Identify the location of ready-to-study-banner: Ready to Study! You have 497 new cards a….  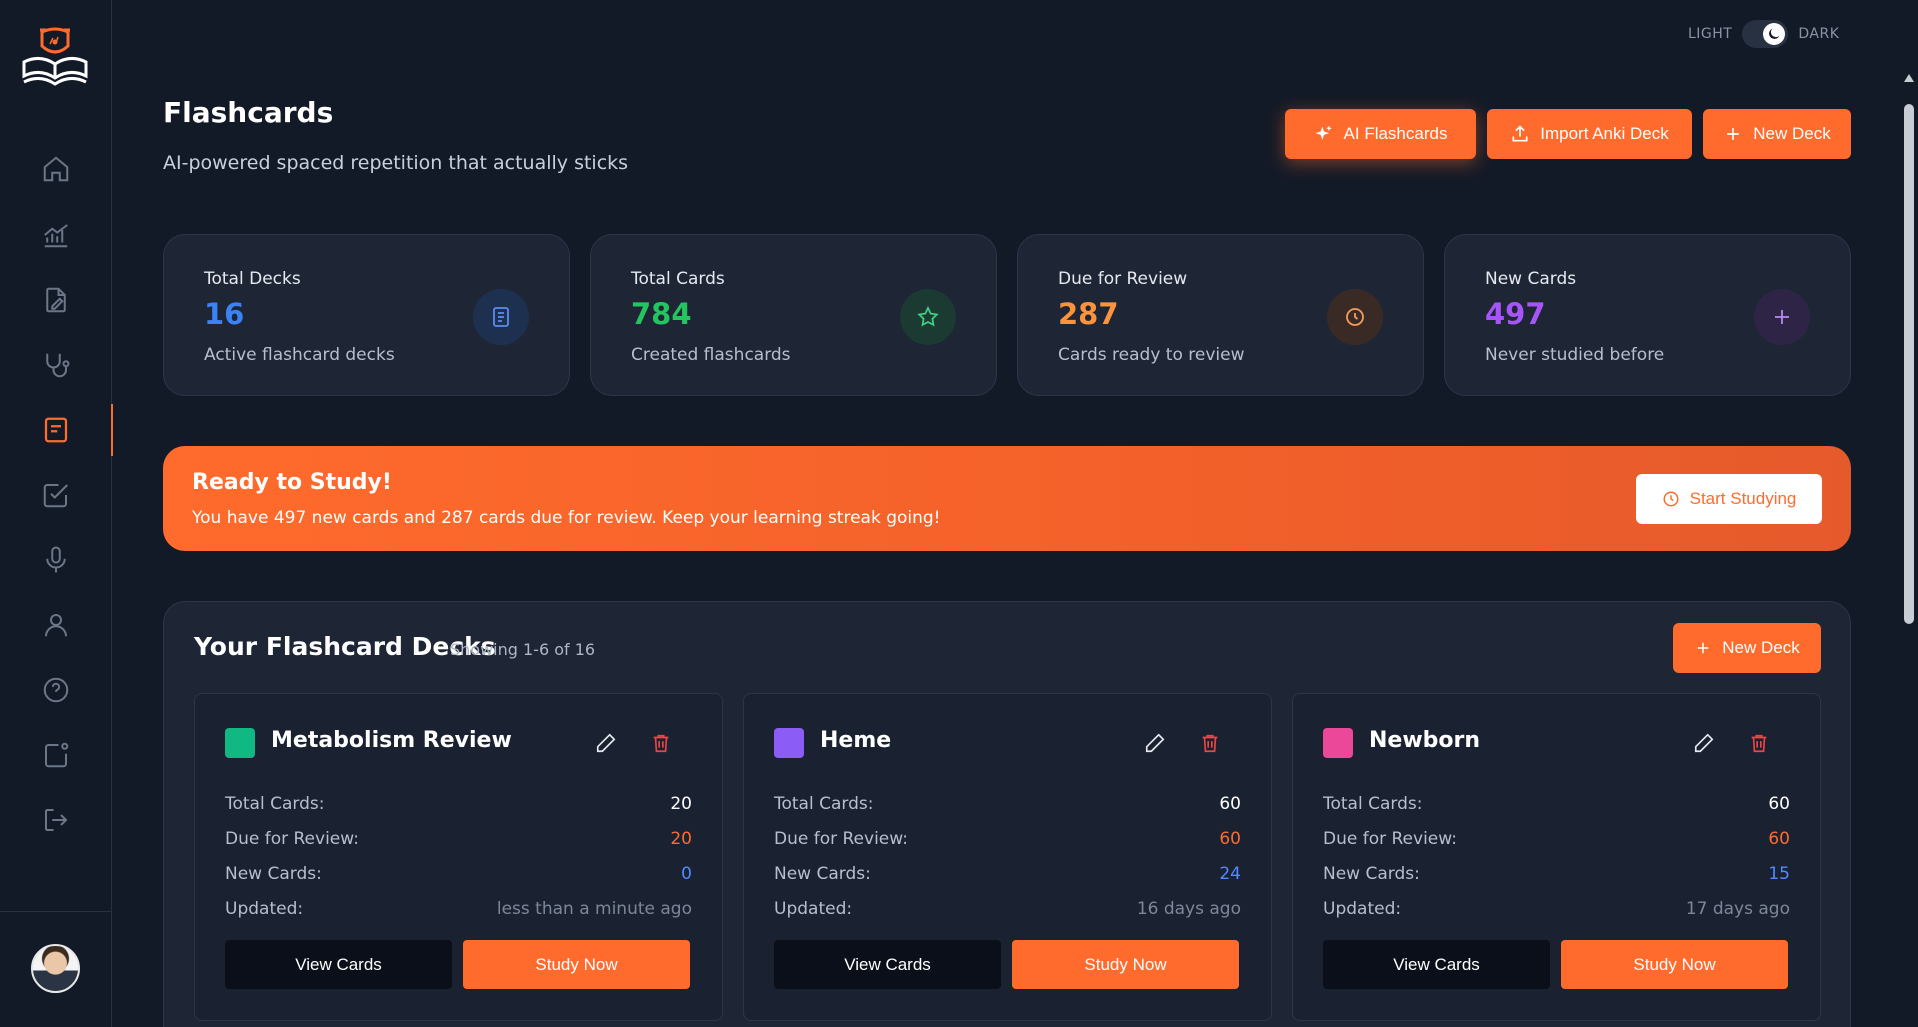
(1007, 498).